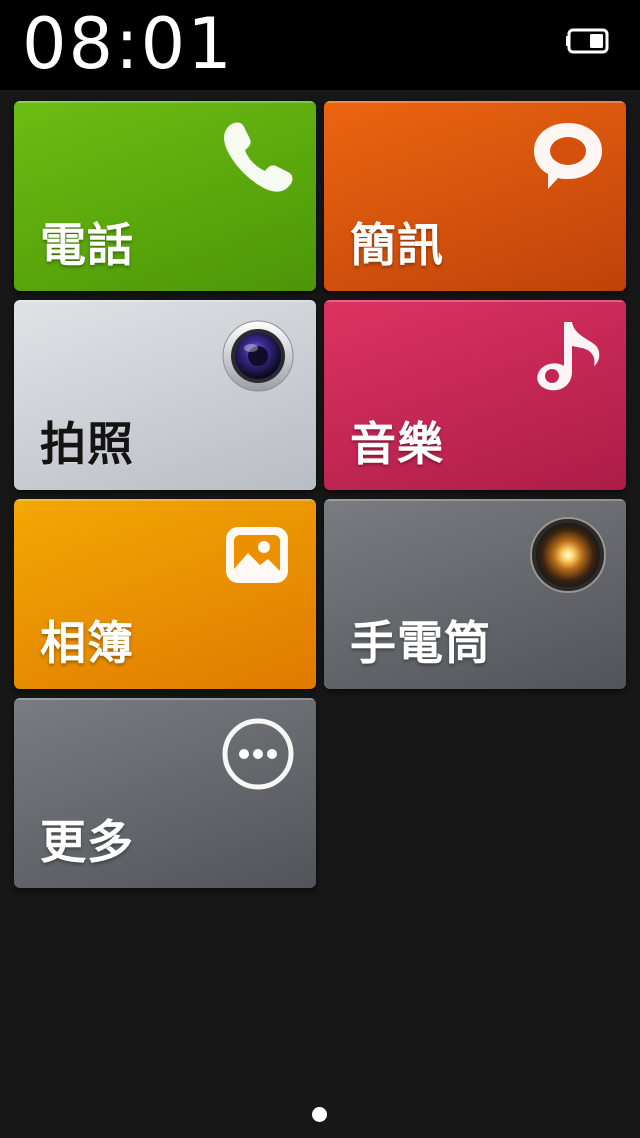 The image size is (640, 1138). Describe the element at coordinates (397, 245) in the screenshot. I see `tile-label: 簡訊` at that location.